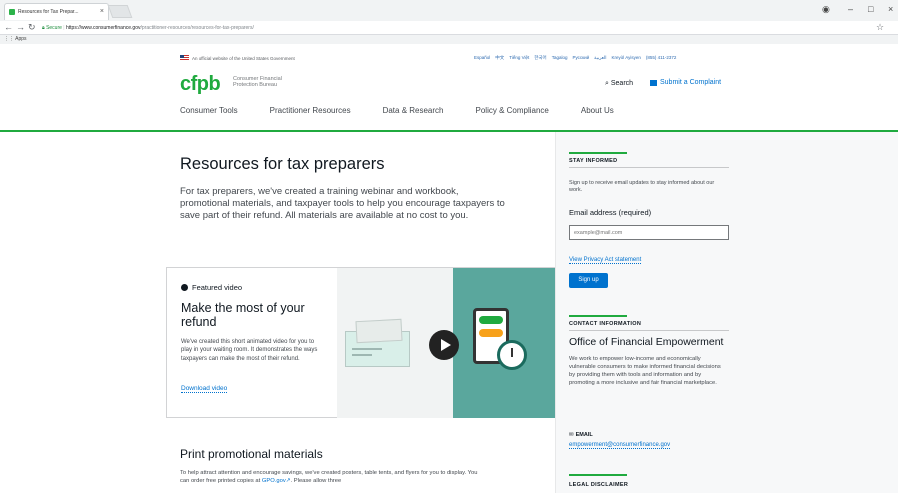  What do you see at coordinates (102, 12) in the screenshot?
I see `tab-close-icon: ×` at bounding box center [102, 12].